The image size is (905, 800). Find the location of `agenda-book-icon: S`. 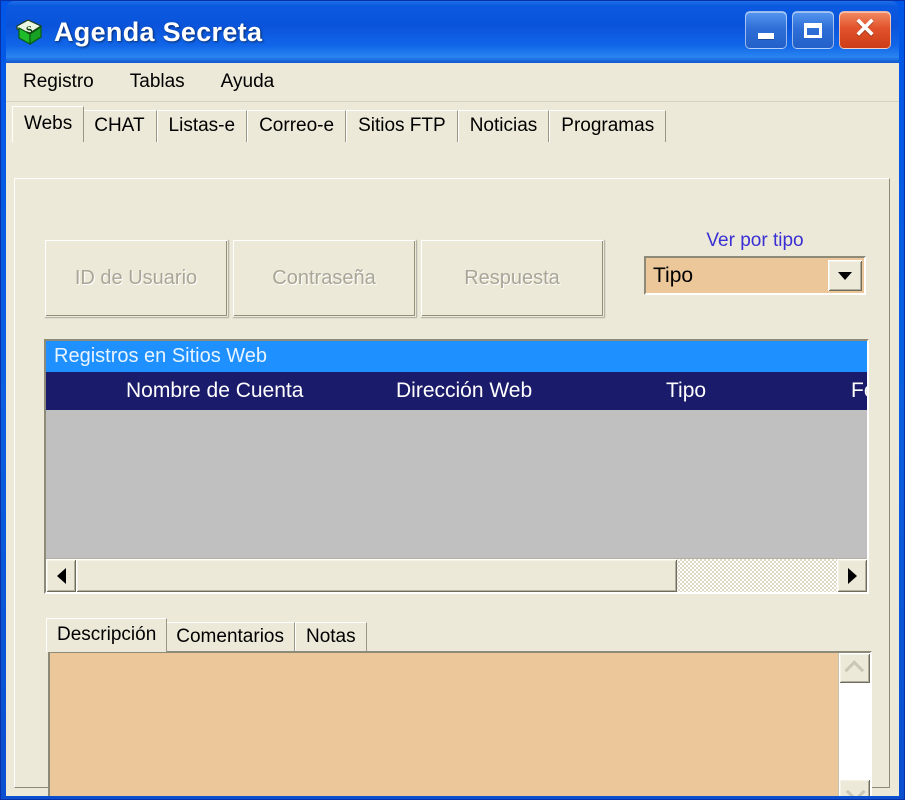

agenda-book-icon: S is located at coordinates (29, 32).